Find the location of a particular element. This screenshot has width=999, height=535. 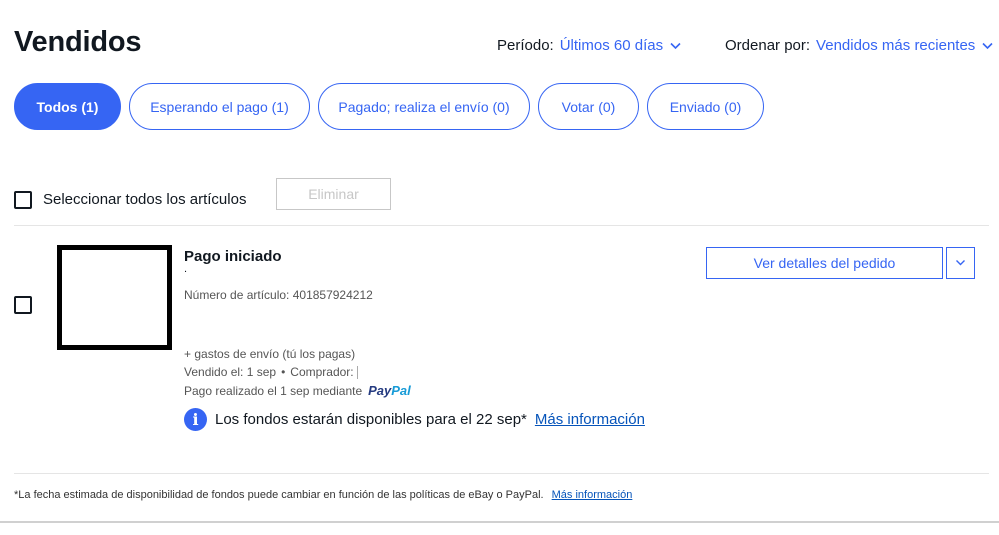

payment-info: Pago realizado el 1 sep mediante PayPal is located at coordinates (297, 390).